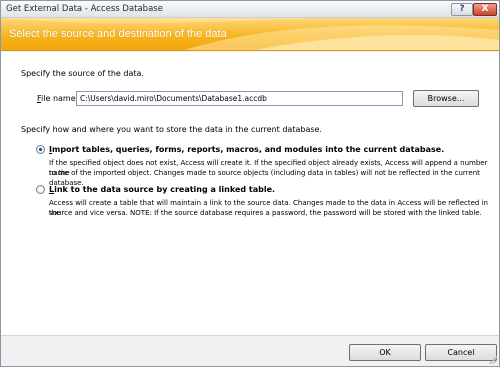 Image resolution: width=500 pixels, height=367 pixels. I want to click on file-name-label-text: ile name:, so click(60, 98).